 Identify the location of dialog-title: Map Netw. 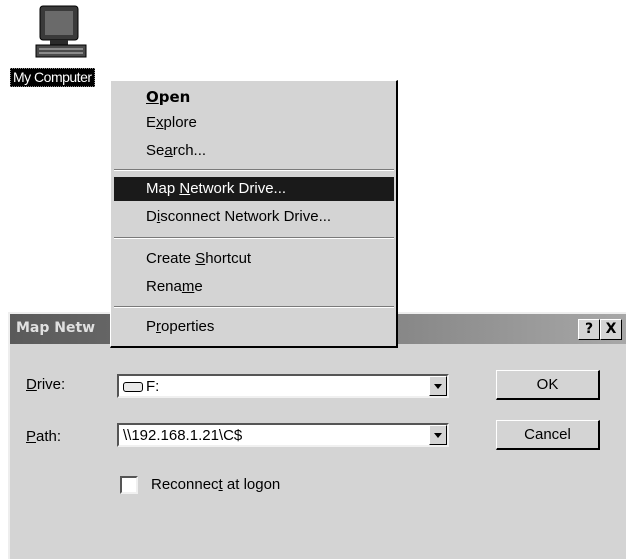
(56, 328).